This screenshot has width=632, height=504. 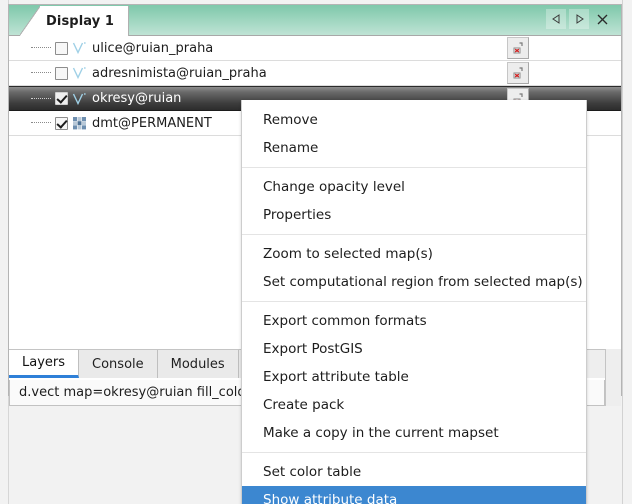 I want to click on layer-name: okresy@ruian, so click(x=137, y=98).